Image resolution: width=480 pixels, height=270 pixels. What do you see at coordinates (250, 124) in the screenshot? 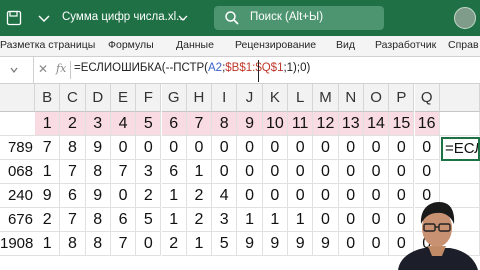
I see `index-header-cell: 9` at bounding box center [250, 124].